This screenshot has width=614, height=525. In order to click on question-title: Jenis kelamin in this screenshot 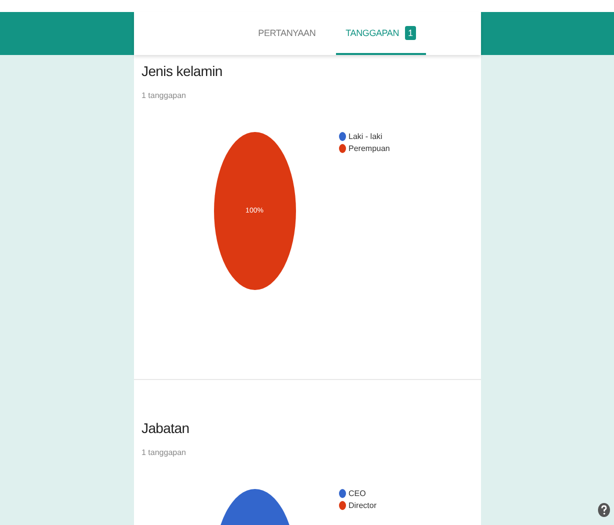, I will do `click(183, 71)`.